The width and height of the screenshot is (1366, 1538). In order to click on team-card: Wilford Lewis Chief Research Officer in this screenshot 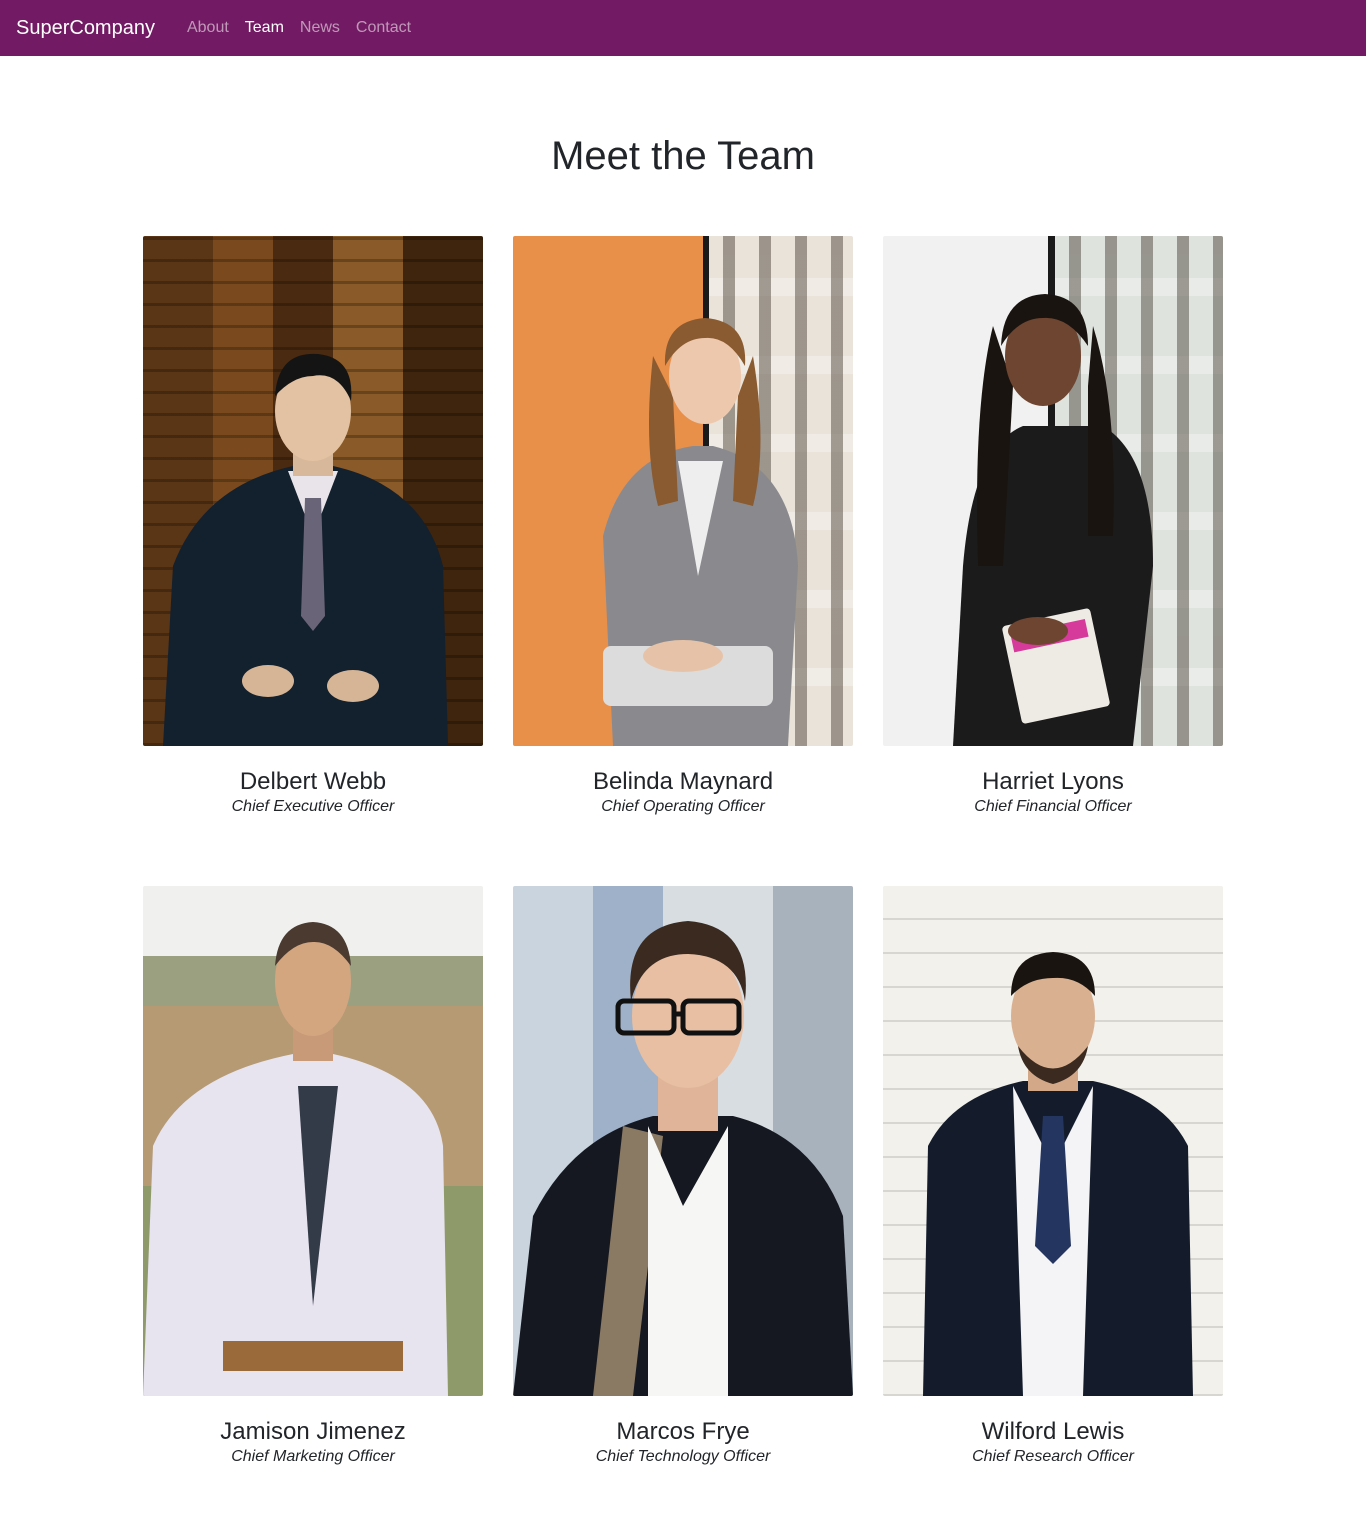, I will do `click(1053, 1176)`.